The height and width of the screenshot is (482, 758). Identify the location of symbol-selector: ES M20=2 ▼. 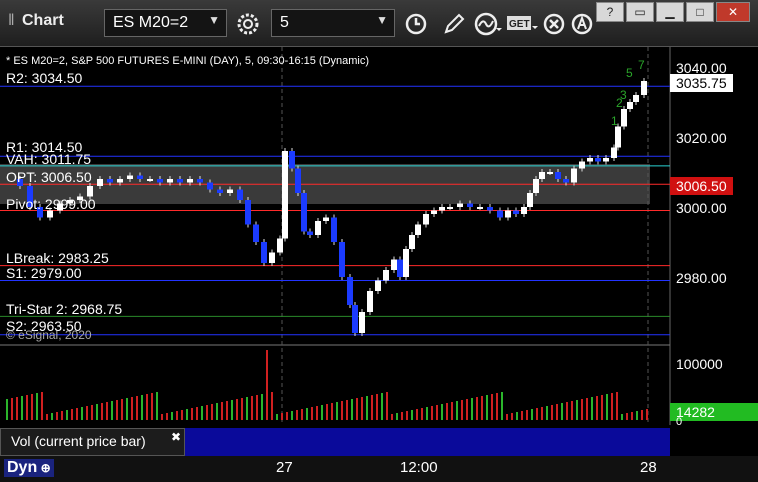
(165, 23).